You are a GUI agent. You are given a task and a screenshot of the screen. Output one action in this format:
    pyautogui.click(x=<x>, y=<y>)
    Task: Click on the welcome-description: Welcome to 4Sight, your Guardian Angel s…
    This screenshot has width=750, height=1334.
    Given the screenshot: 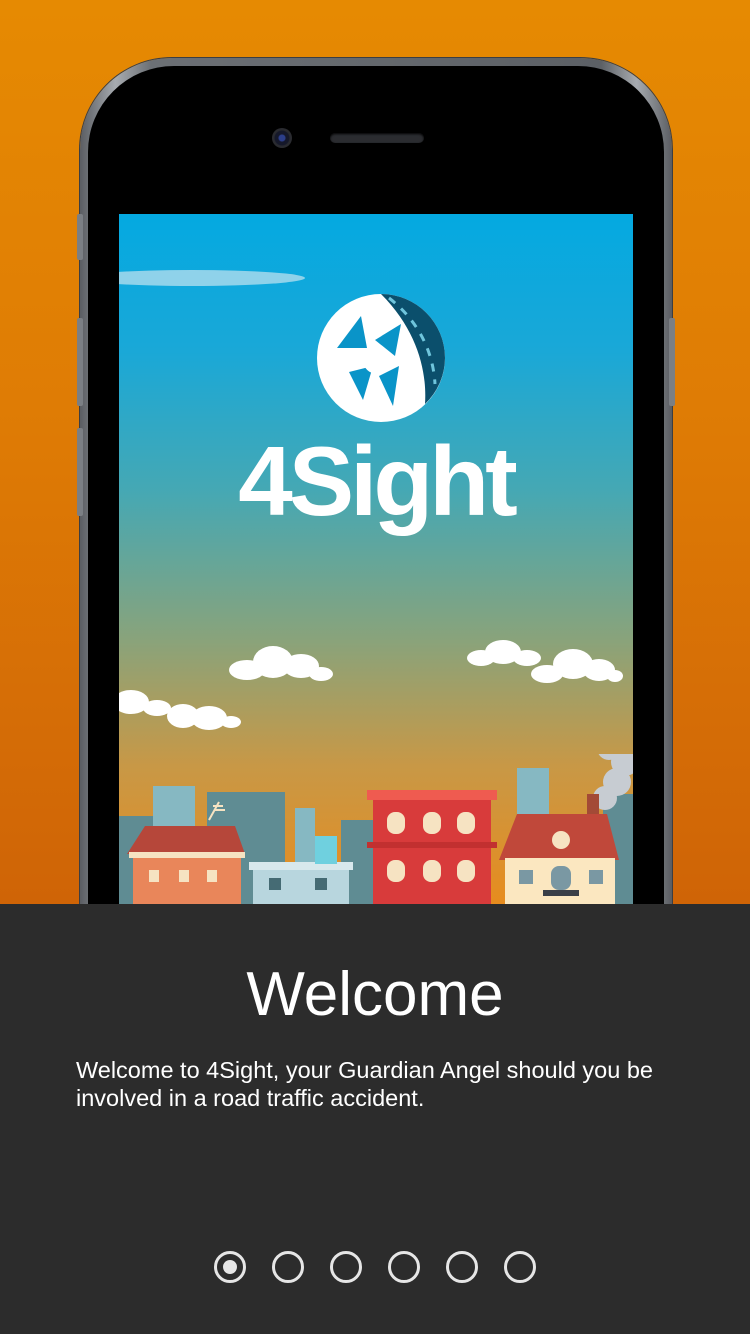 What is the action you would take?
    pyautogui.click(x=364, y=1084)
    